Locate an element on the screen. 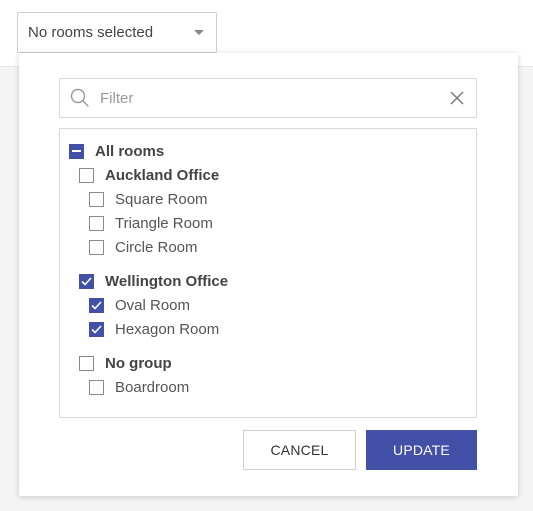 The height and width of the screenshot is (511, 533). room-square-room: Square Room is located at coordinates (148, 199).